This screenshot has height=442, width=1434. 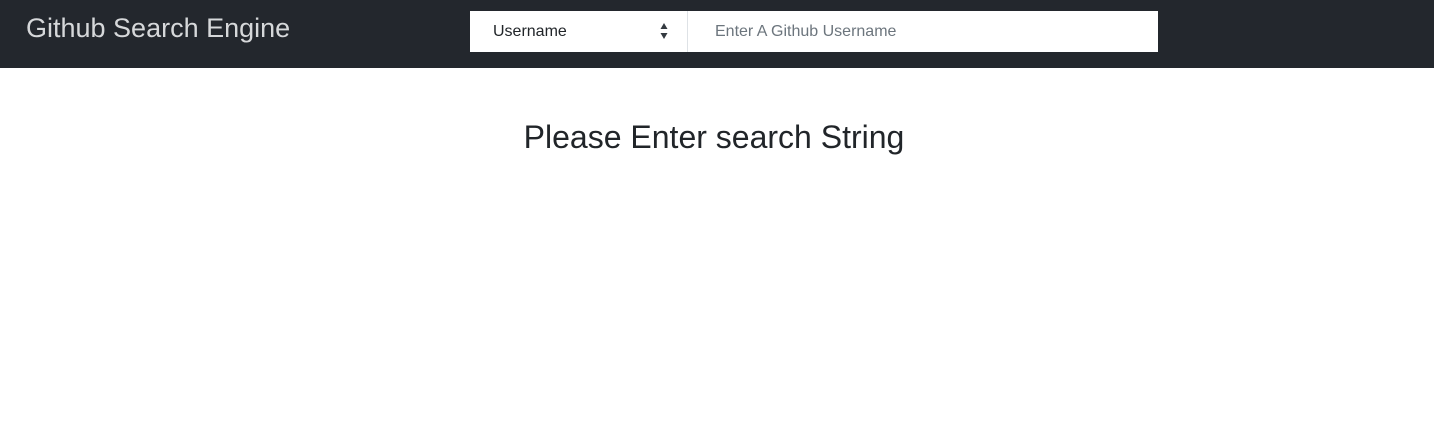 I want to click on search-group: Username, so click(x=814, y=31).